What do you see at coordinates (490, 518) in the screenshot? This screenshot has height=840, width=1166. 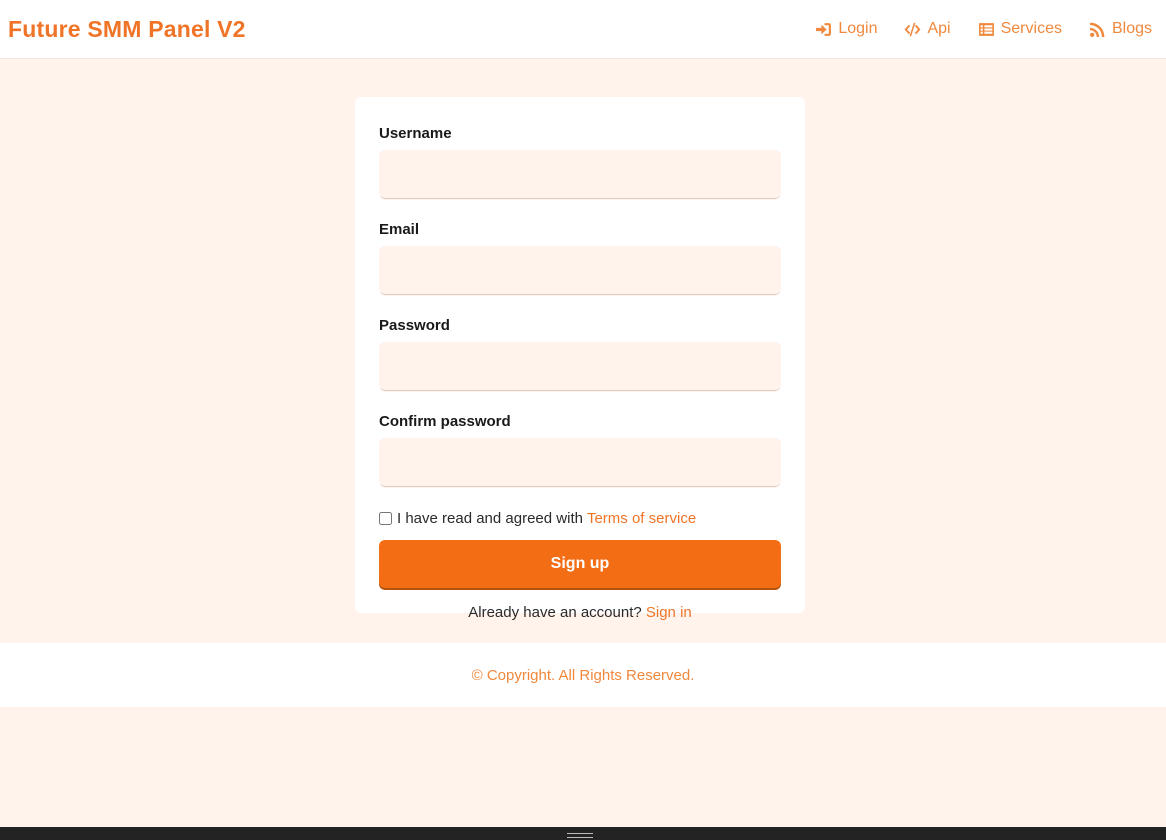 I see `terms-text: I have read and agreed with` at bounding box center [490, 518].